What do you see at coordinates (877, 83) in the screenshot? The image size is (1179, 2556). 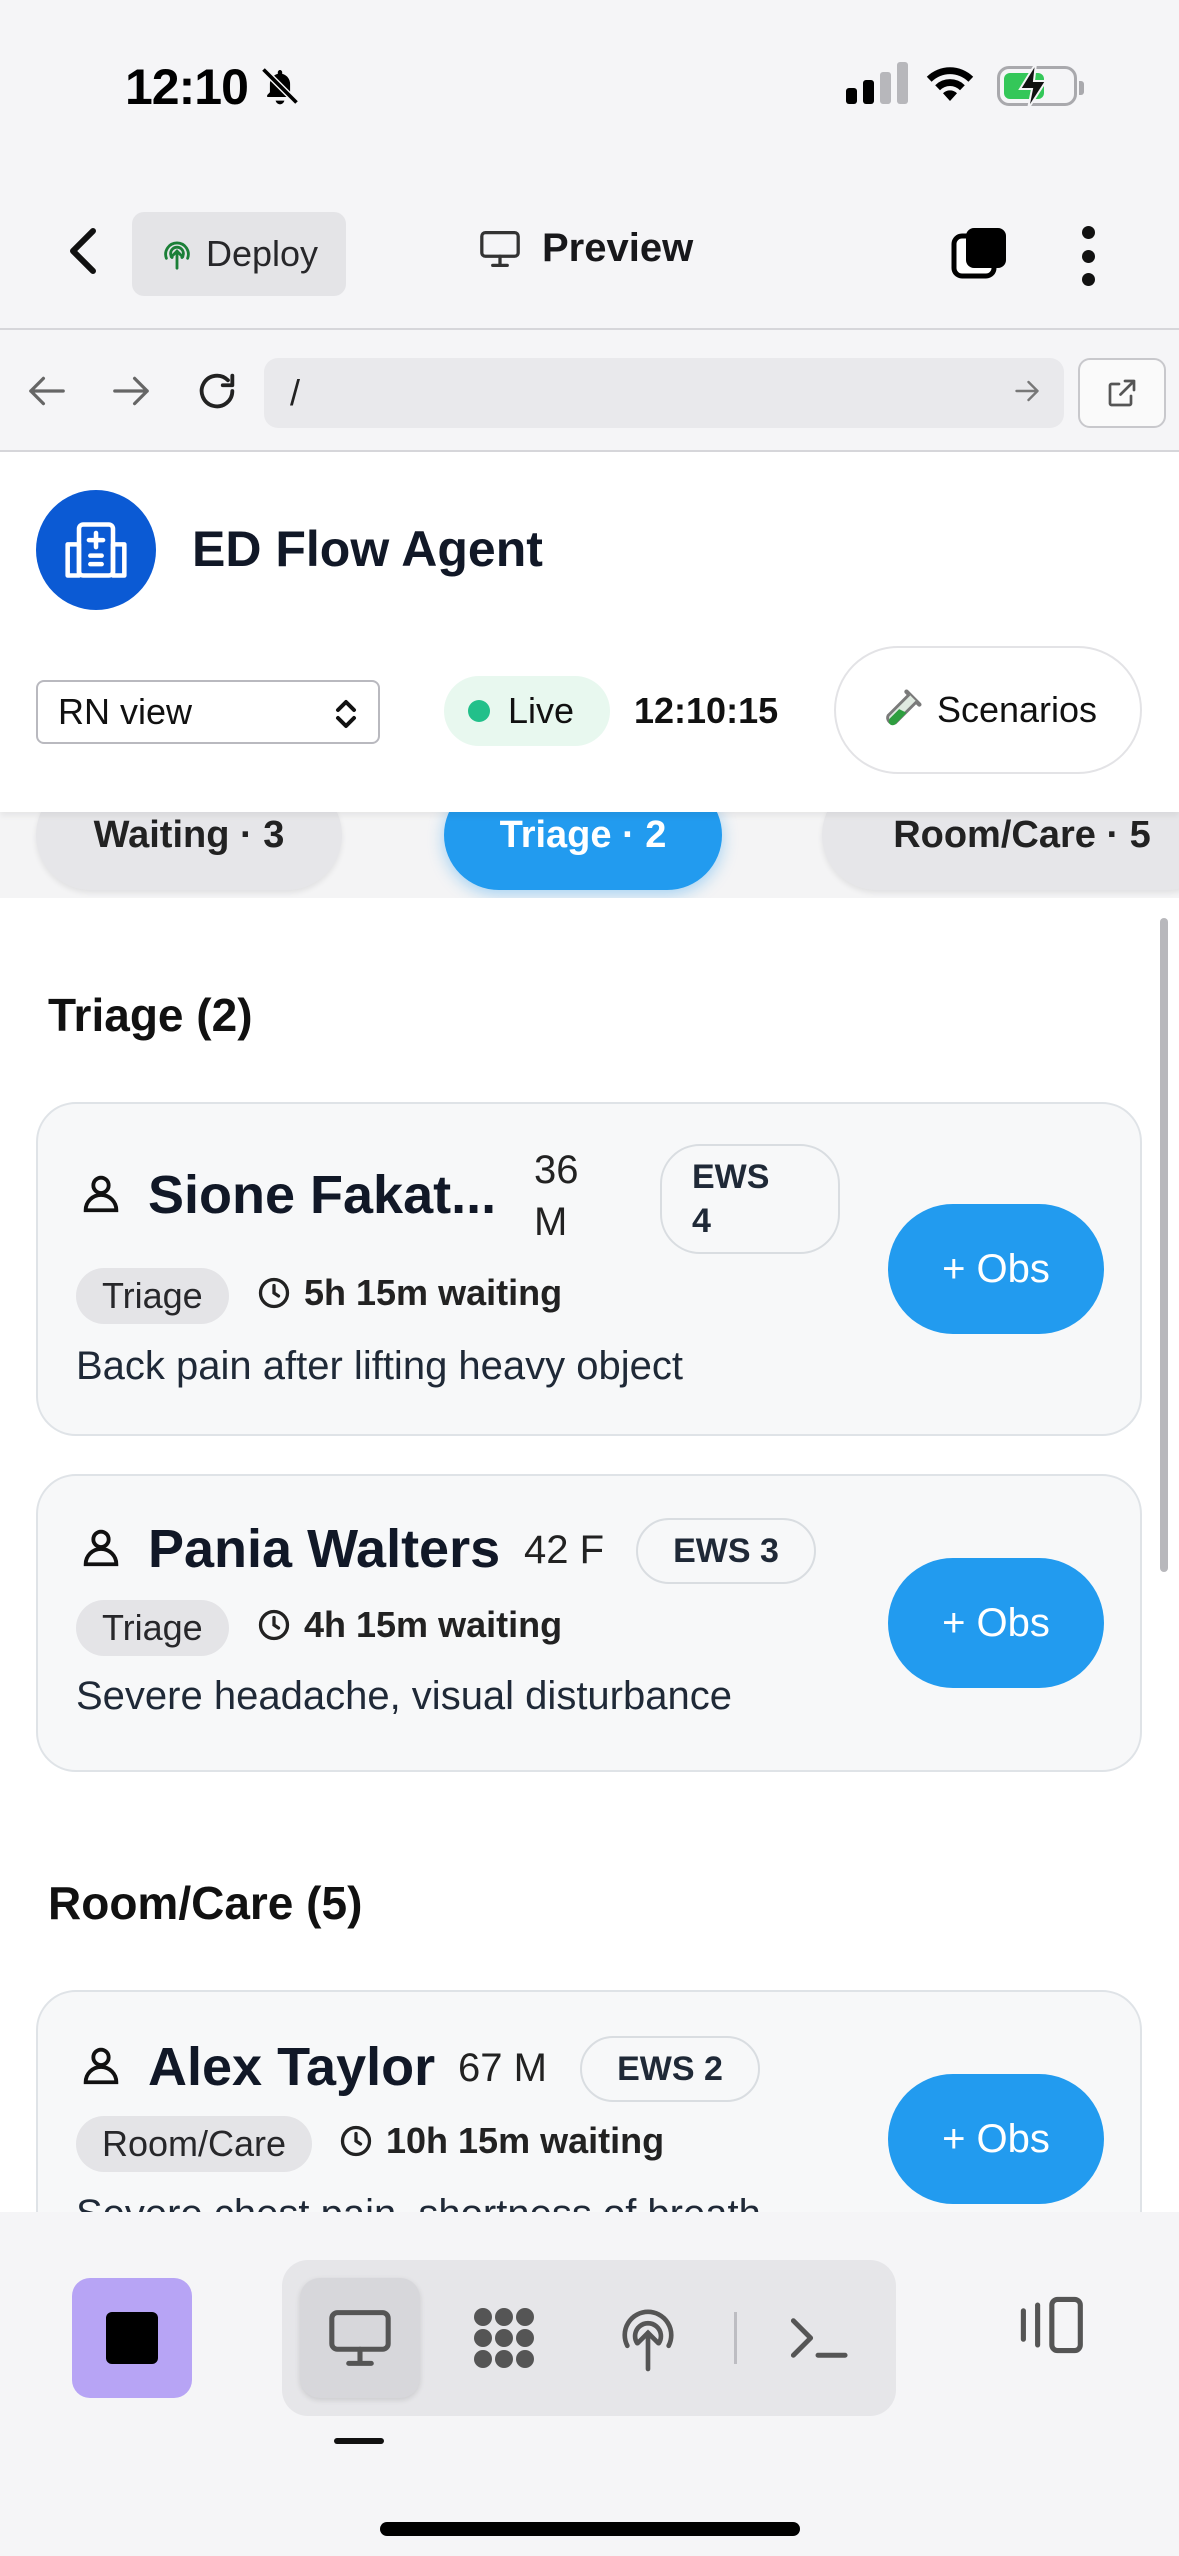 I see `cellular-signal-icon` at bounding box center [877, 83].